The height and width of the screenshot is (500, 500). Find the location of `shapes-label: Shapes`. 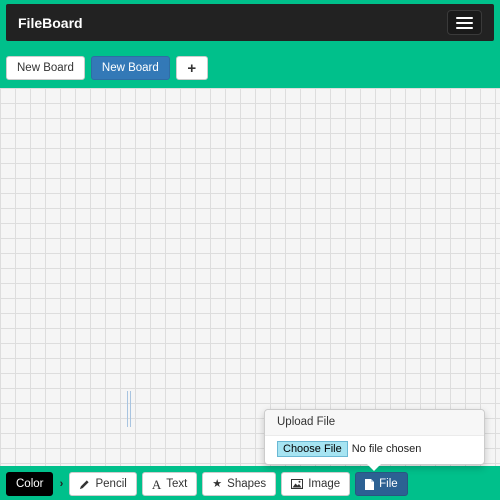

shapes-label: Shapes is located at coordinates (247, 484).